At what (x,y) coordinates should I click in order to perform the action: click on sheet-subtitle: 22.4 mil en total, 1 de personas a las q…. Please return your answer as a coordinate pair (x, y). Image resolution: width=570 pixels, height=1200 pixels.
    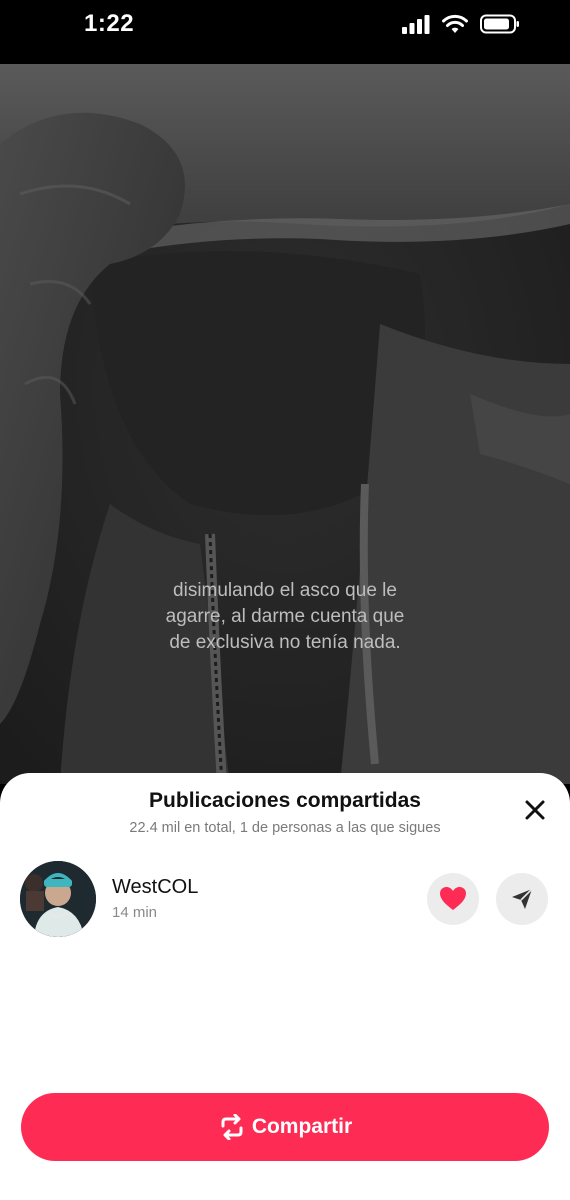
    Looking at the image, I should click on (285, 828).